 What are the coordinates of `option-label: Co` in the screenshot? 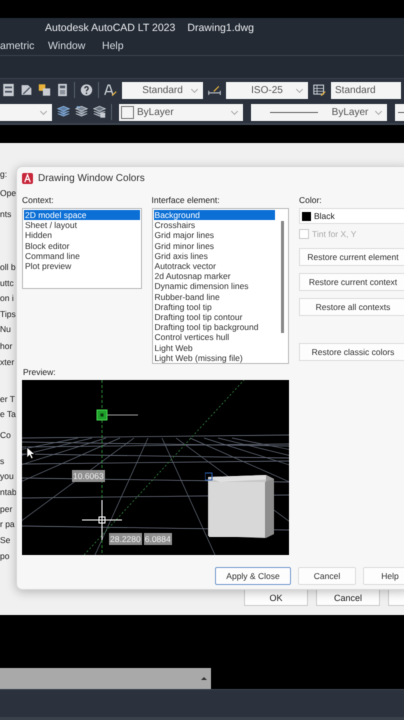 It's located at (5, 435).